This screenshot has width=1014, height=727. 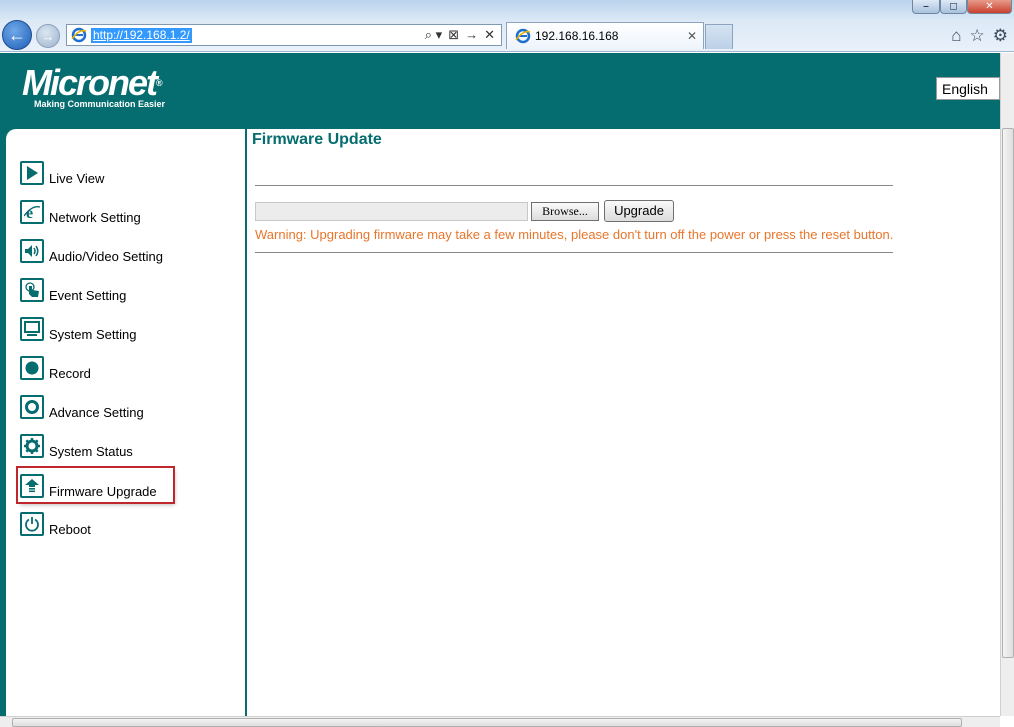 What do you see at coordinates (1008, 393) in the screenshot?
I see `vertical-scroll-thumb` at bounding box center [1008, 393].